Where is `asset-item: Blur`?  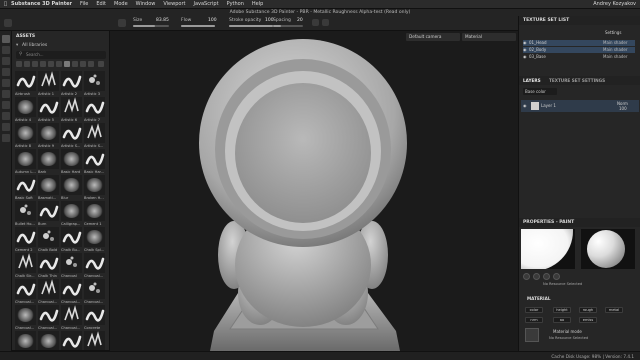 asset-item: Blur is located at coordinates (71, 189).